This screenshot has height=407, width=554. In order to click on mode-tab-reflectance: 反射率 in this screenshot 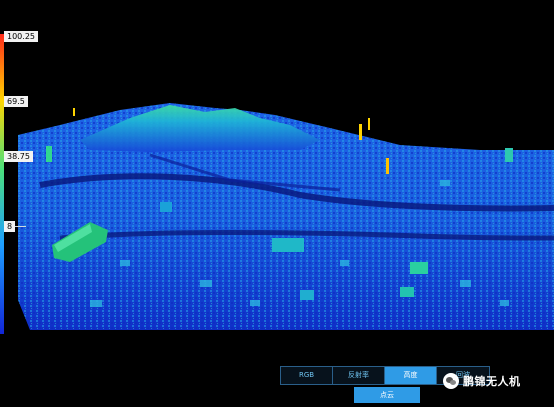, I will do `click(359, 375)`.